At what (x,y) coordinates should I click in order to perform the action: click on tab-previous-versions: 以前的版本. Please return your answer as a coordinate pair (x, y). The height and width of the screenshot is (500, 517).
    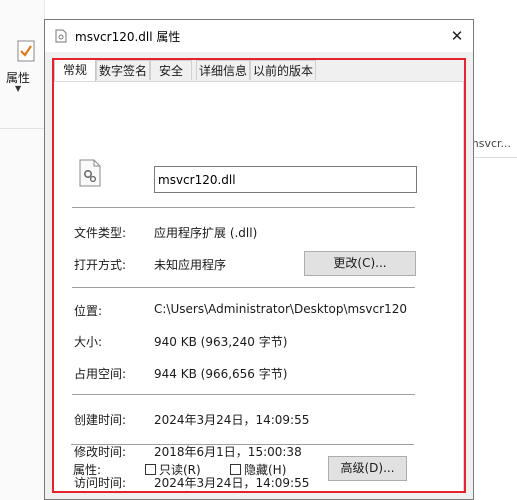
    Looking at the image, I should click on (283, 70).